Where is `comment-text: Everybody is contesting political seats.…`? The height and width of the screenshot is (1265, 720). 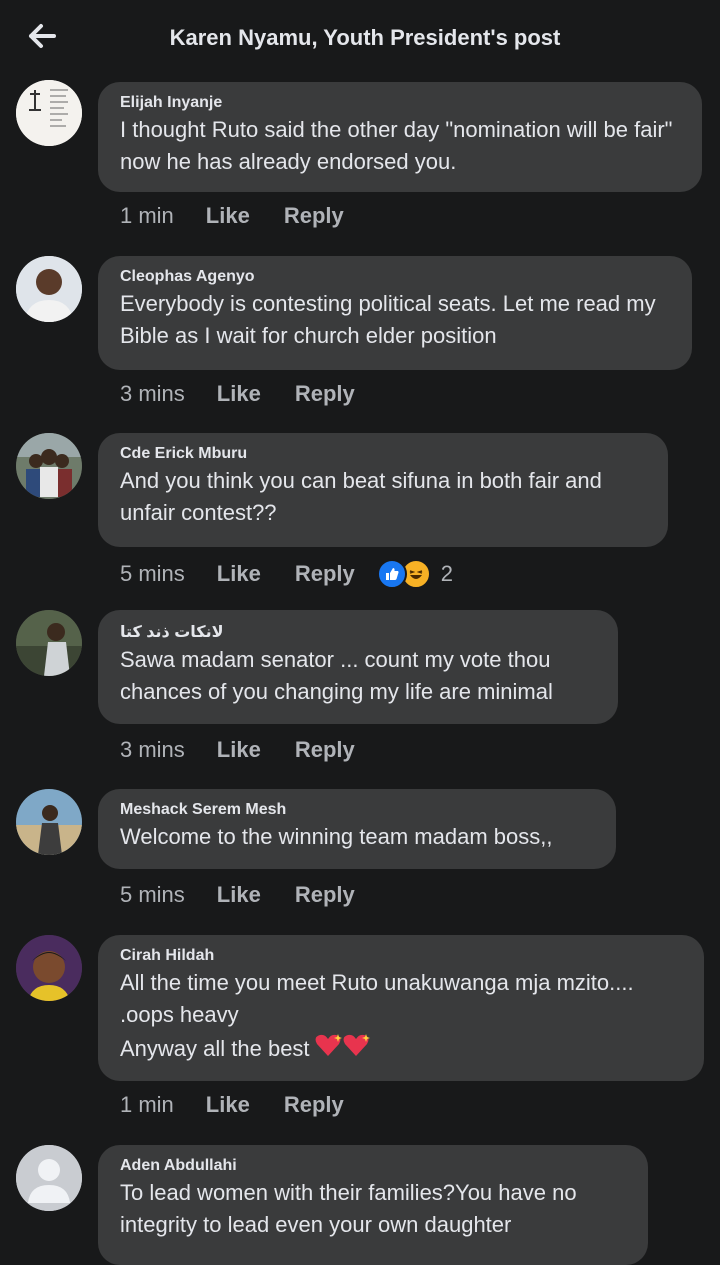
comment-text: Everybody is contesting political seats.… is located at coordinates (391, 319).